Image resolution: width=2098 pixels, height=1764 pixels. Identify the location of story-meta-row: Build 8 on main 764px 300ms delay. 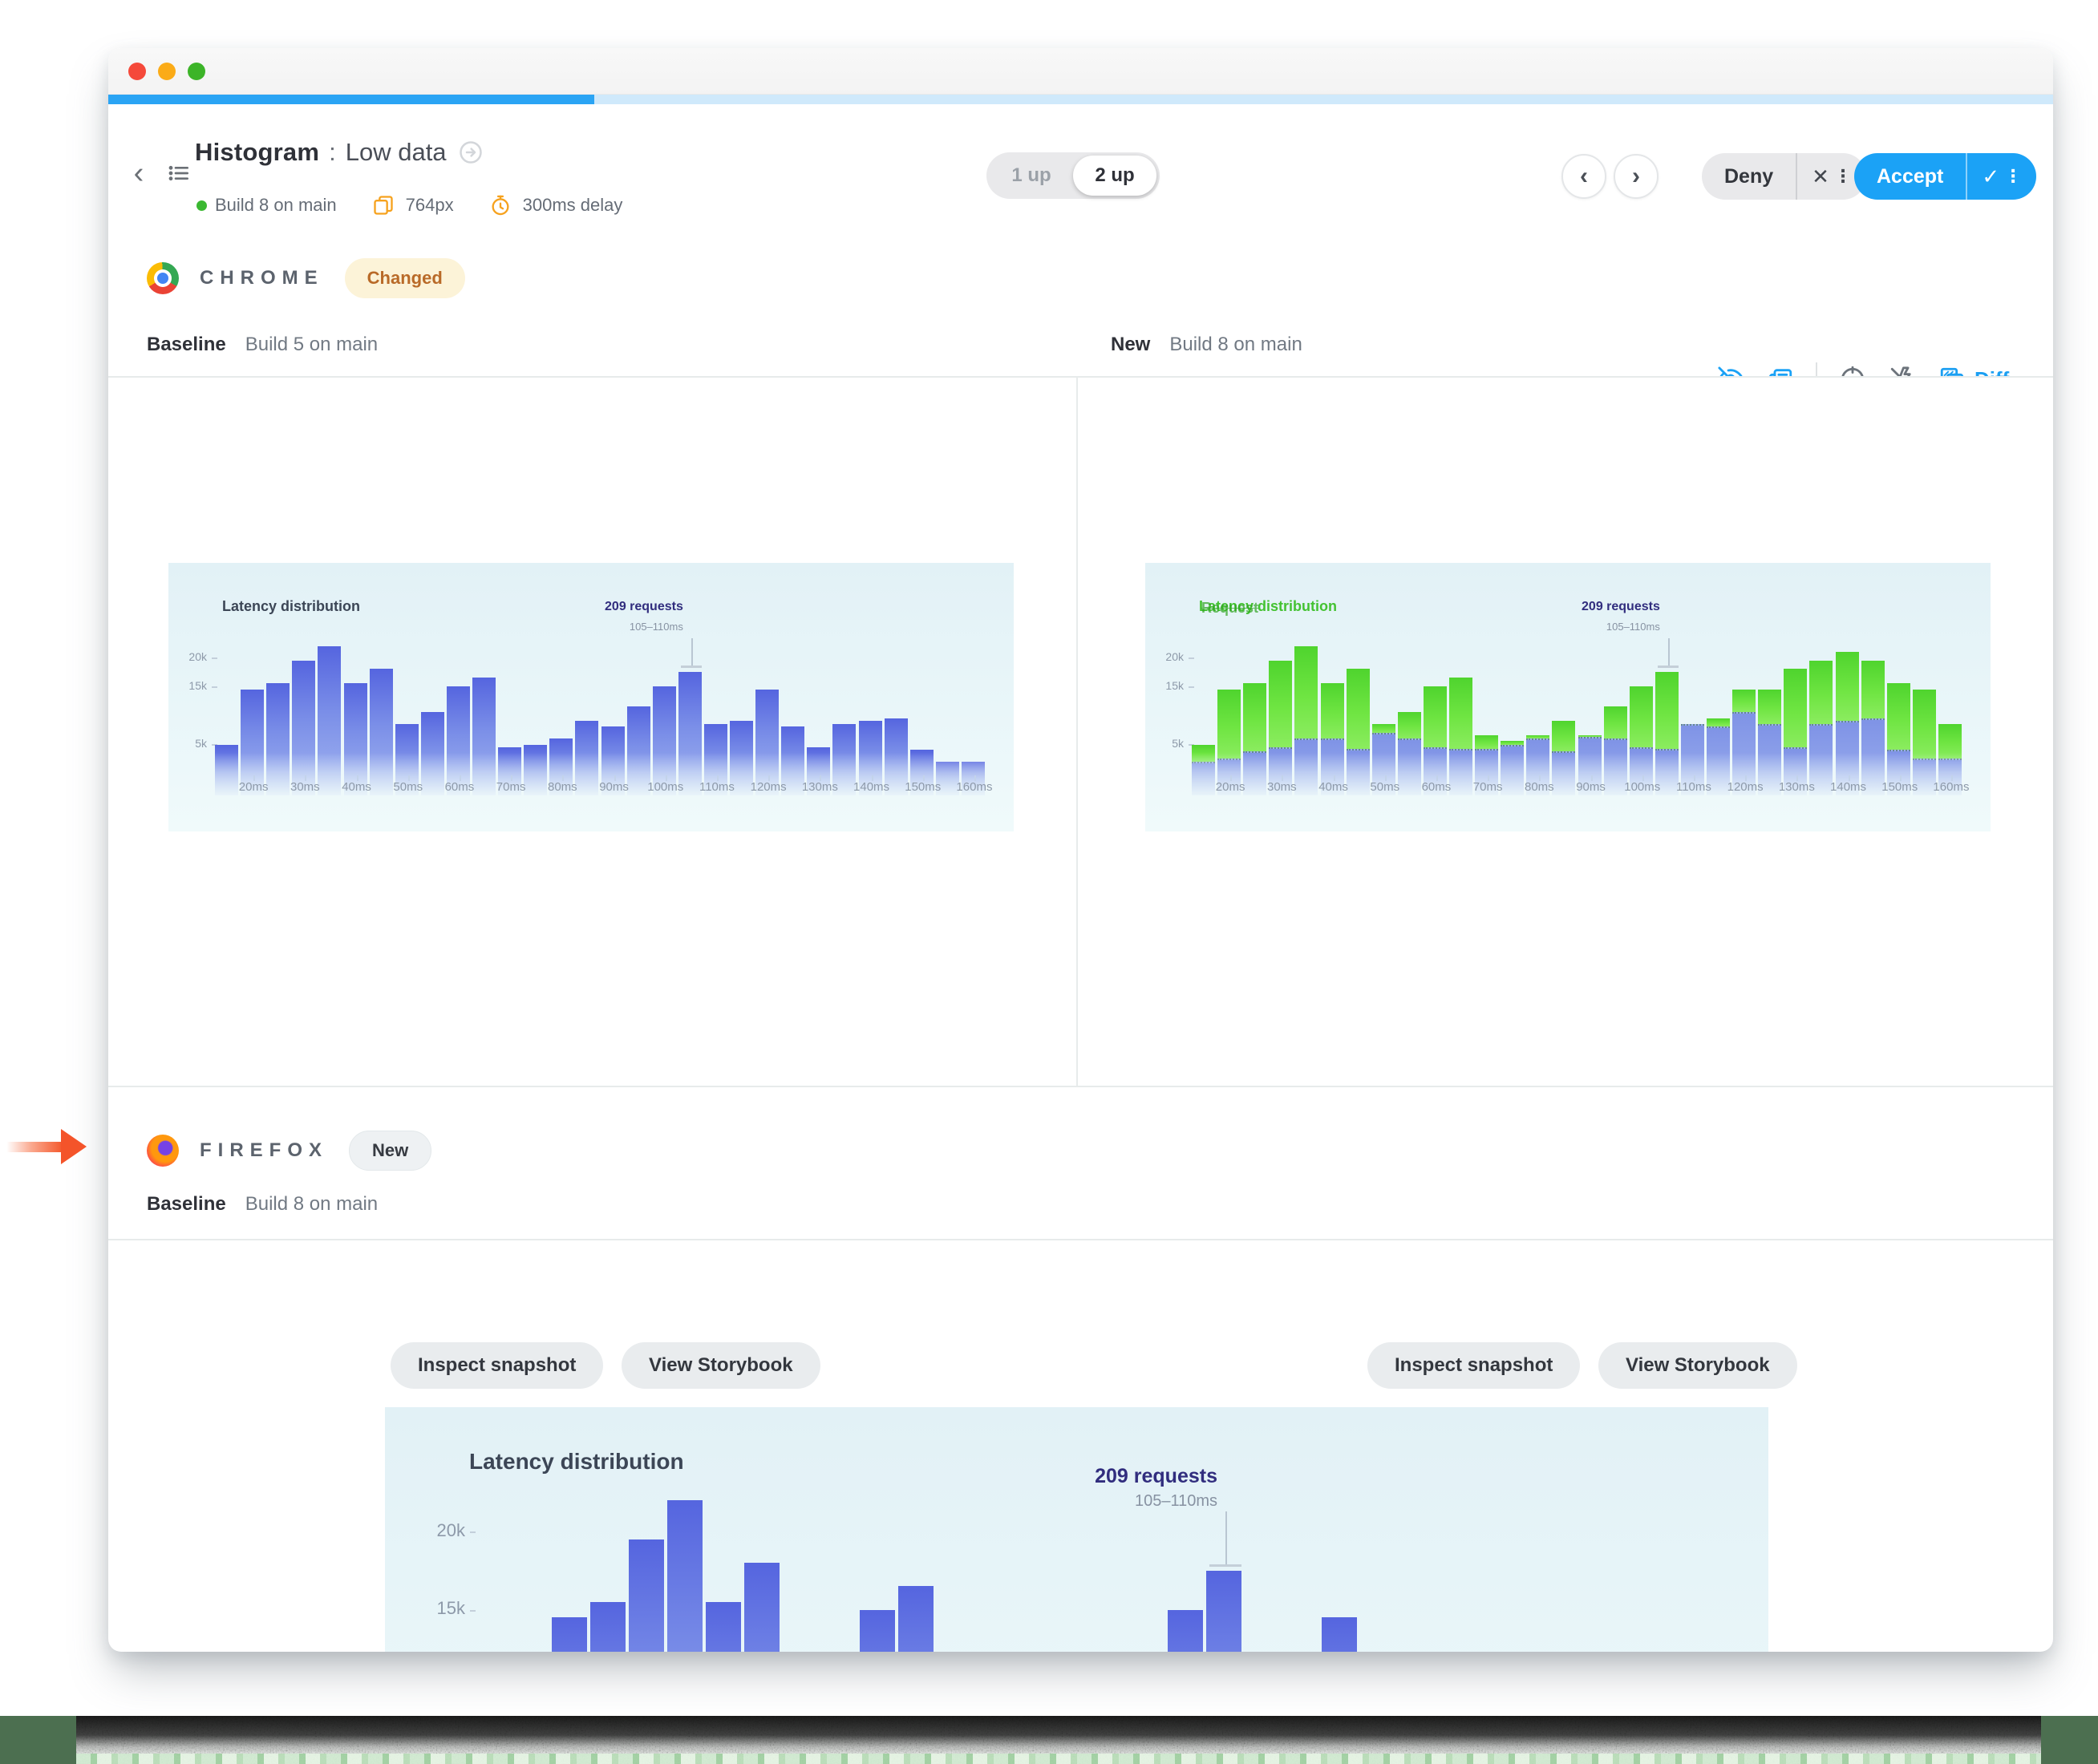
(419, 205).